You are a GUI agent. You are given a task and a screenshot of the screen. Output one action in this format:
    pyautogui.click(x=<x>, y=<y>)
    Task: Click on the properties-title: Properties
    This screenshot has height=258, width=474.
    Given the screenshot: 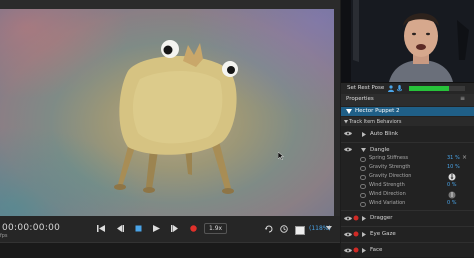 What is the action you would take?
    pyautogui.click(x=360, y=99)
    